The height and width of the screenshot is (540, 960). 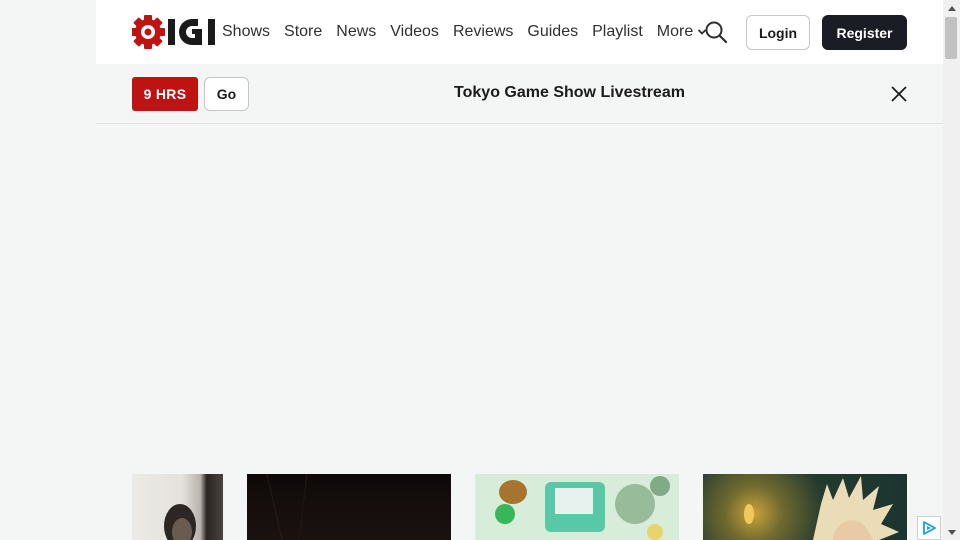 I want to click on adchoices-icon, so click(x=929, y=528).